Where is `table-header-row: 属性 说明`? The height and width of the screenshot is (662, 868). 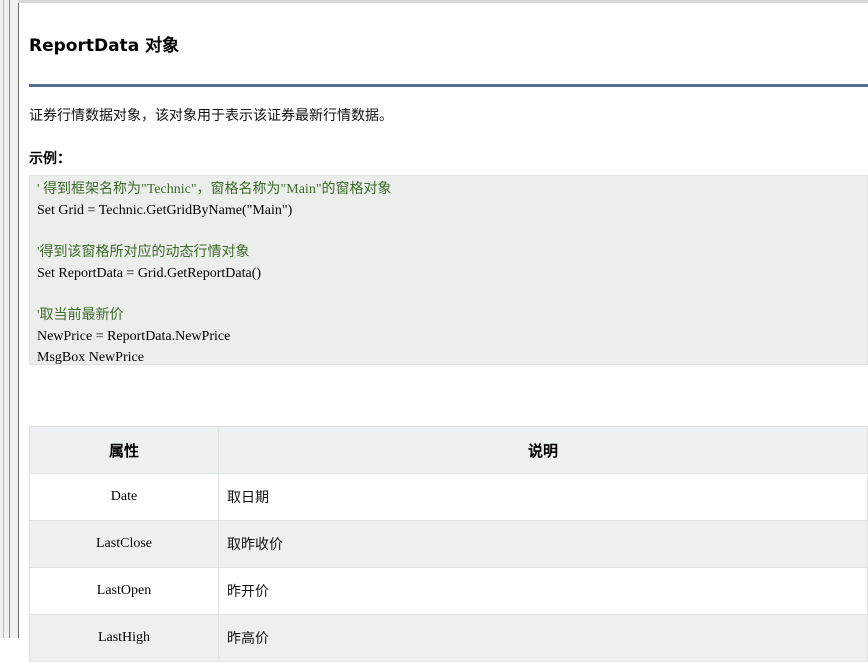
table-header-row: 属性 说明 is located at coordinates (448, 450).